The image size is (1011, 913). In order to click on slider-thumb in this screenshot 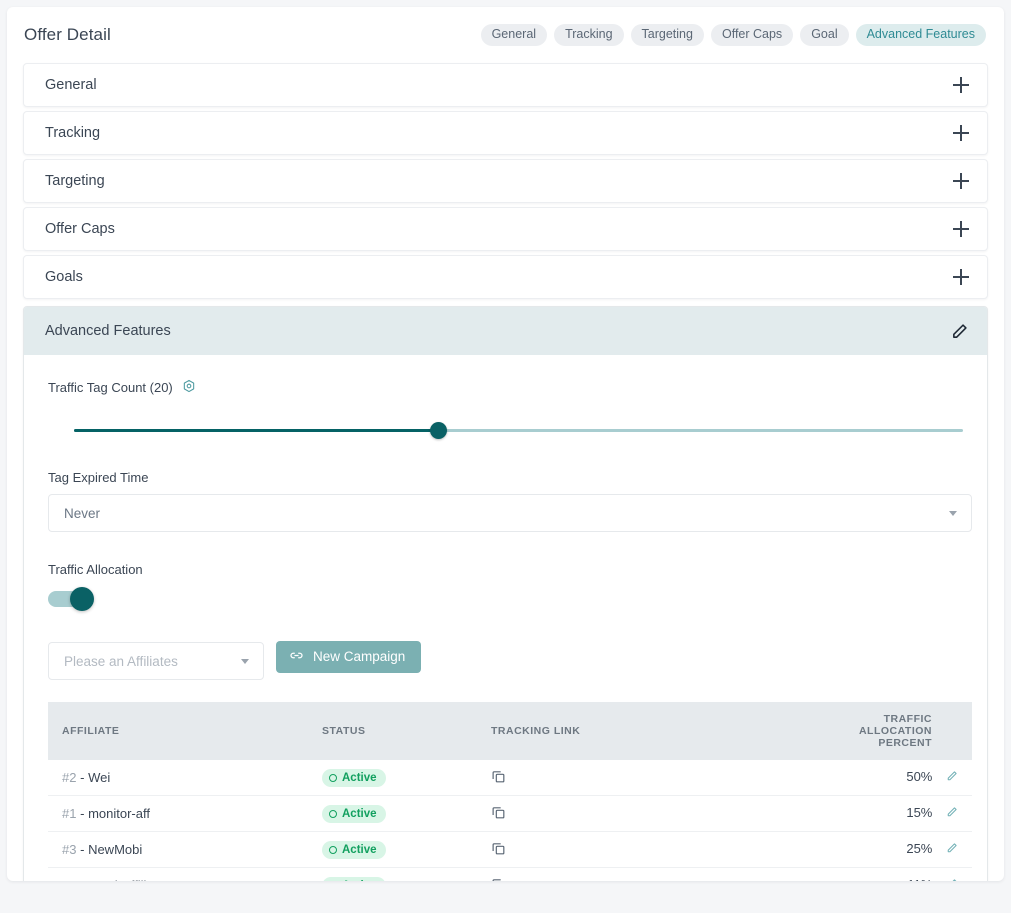, I will do `click(438, 430)`.